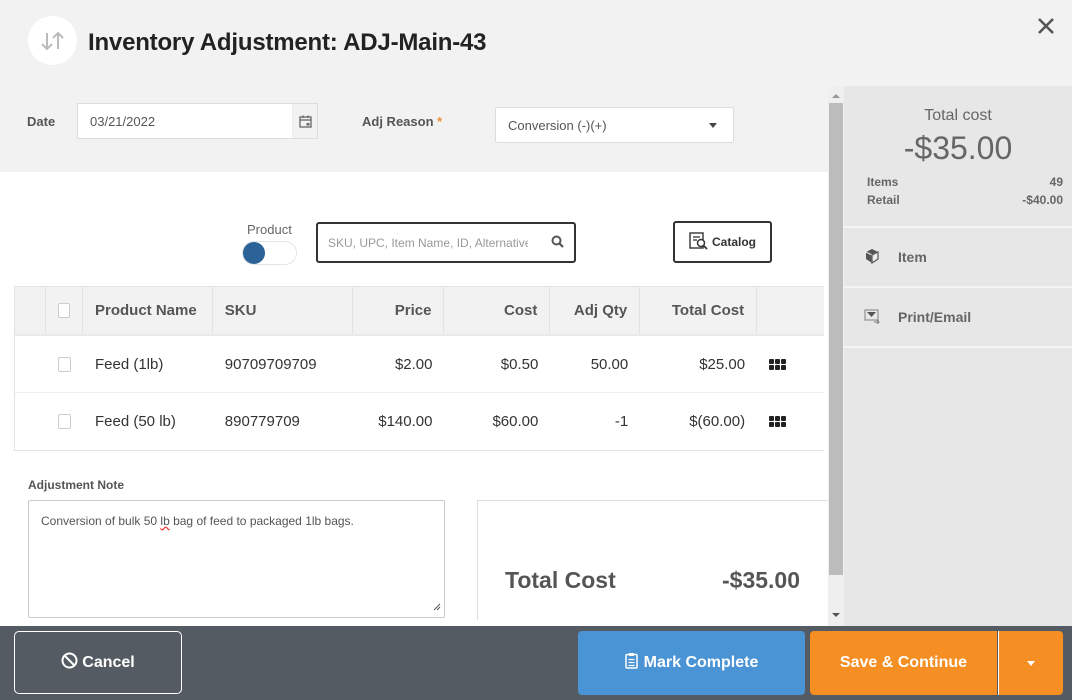 This screenshot has width=1072, height=700. I want to click on cancel-icon, so click(69, 663).